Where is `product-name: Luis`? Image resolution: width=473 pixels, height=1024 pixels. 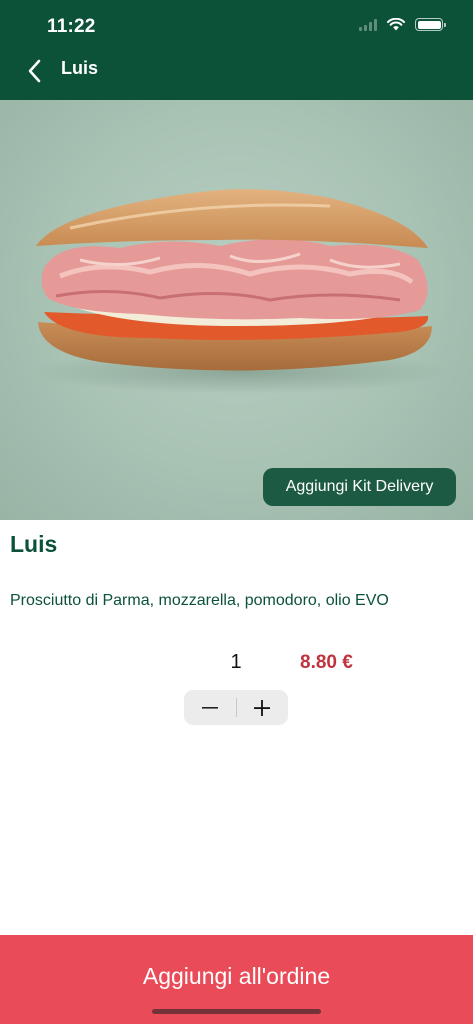
product-name: Luis is located at coordinates (34, 544).